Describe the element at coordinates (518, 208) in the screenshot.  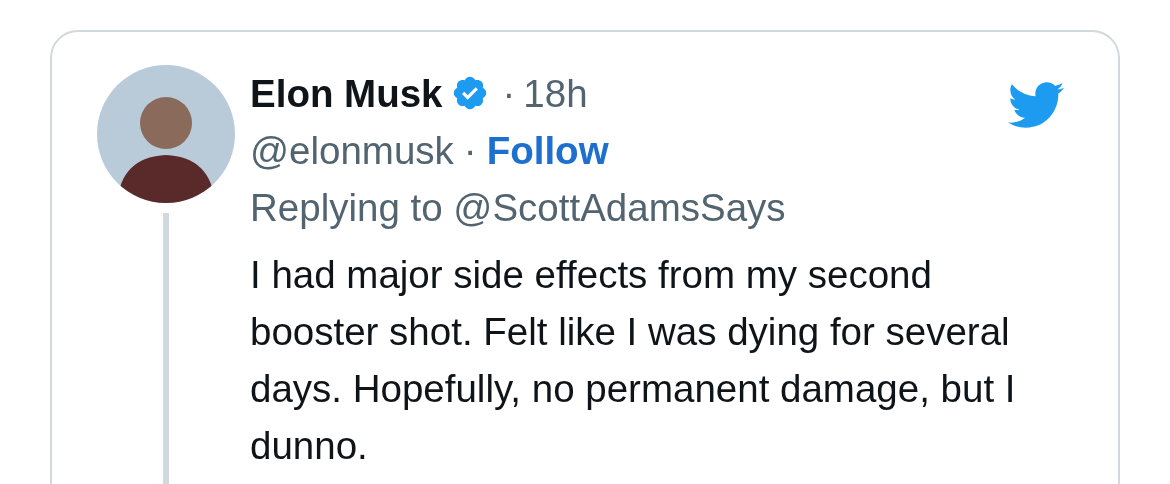
I see `replying-to-text: Replying to @ScottAdamsSays` at that location.